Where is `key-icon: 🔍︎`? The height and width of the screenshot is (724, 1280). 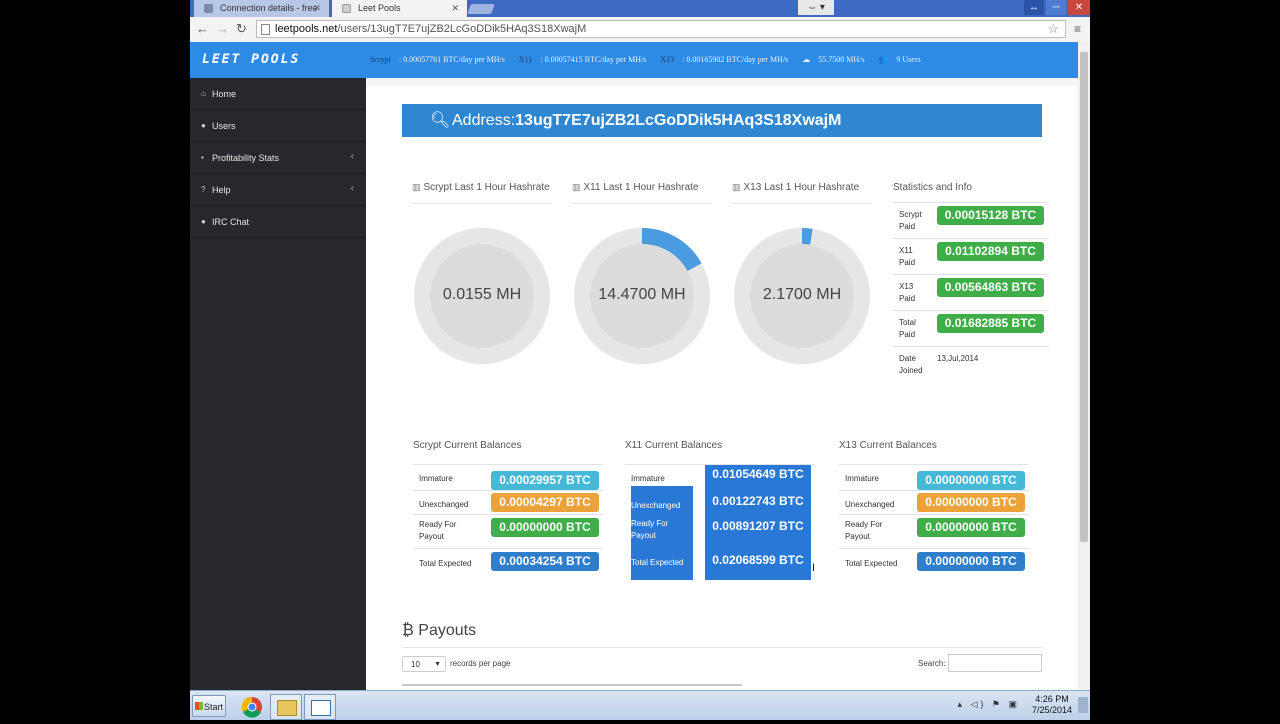
key-icon: 🔍︎ is located at coordinates (440, 120).